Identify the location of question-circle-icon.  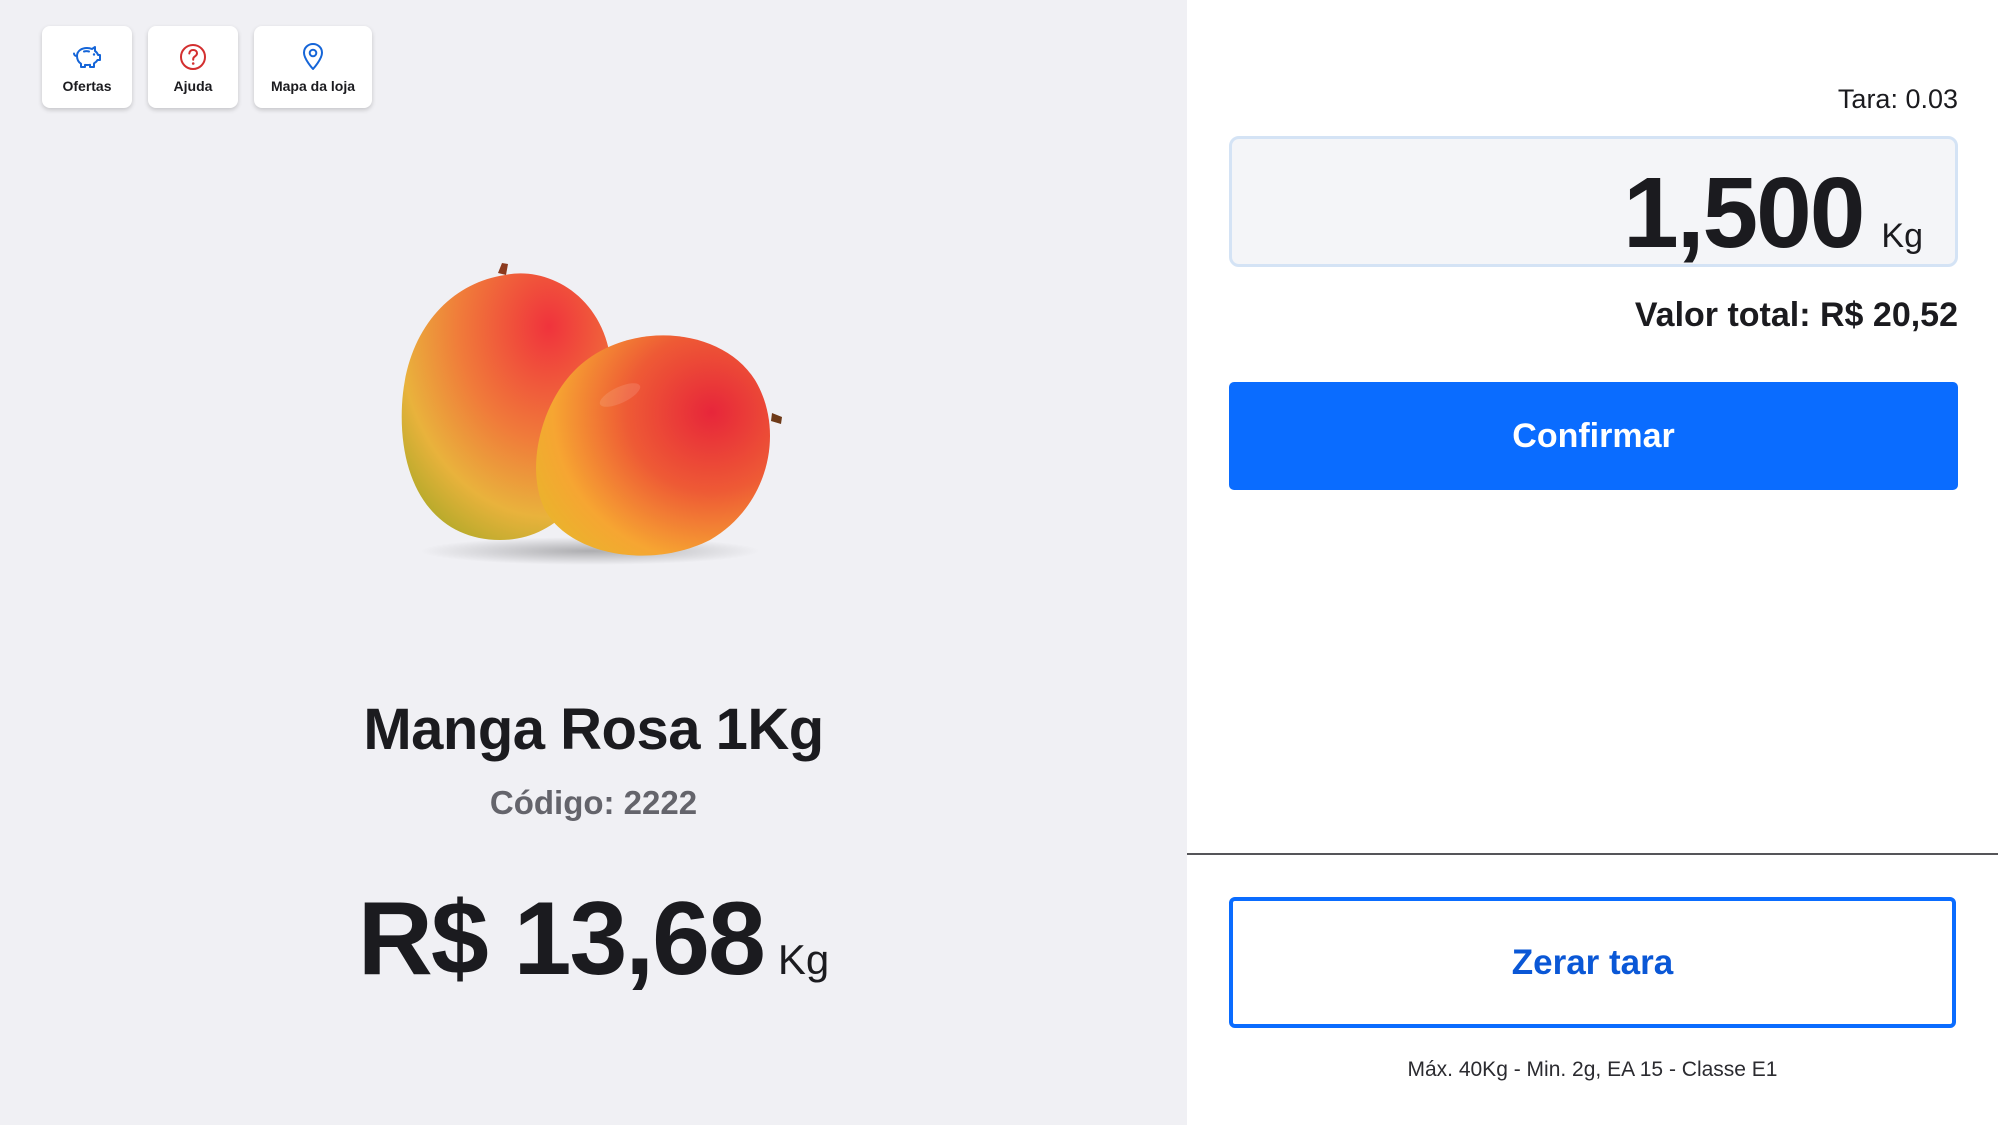
(193, 57).